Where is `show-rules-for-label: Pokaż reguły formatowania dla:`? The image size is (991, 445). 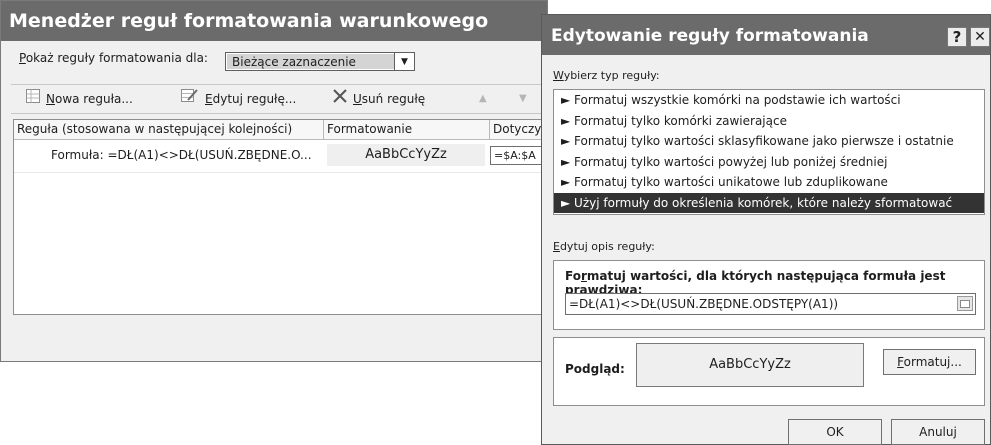
show-rules-for-label: Pokaż reguły formatowania dla: is located at coordinates (113, 58).